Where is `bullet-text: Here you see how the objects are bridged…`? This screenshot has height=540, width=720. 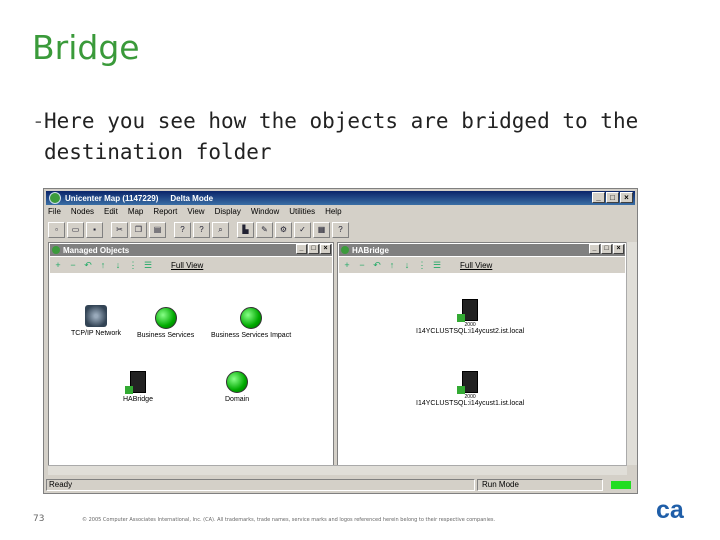 bullet-text: Here you see how the objects are bridged… is located at coordinates (341, 136).